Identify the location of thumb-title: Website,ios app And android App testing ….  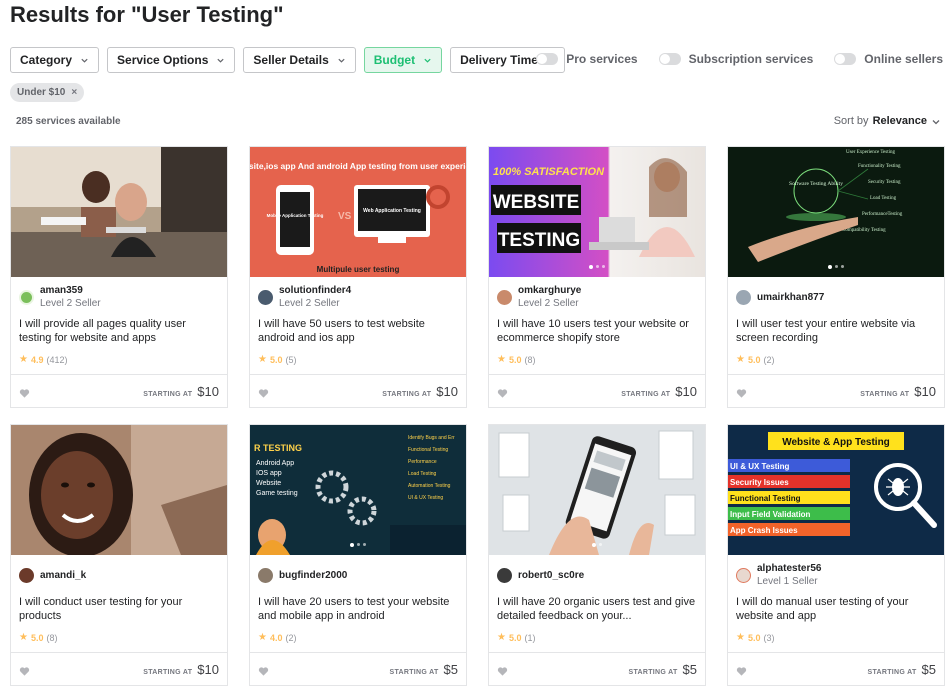
(358, 166).